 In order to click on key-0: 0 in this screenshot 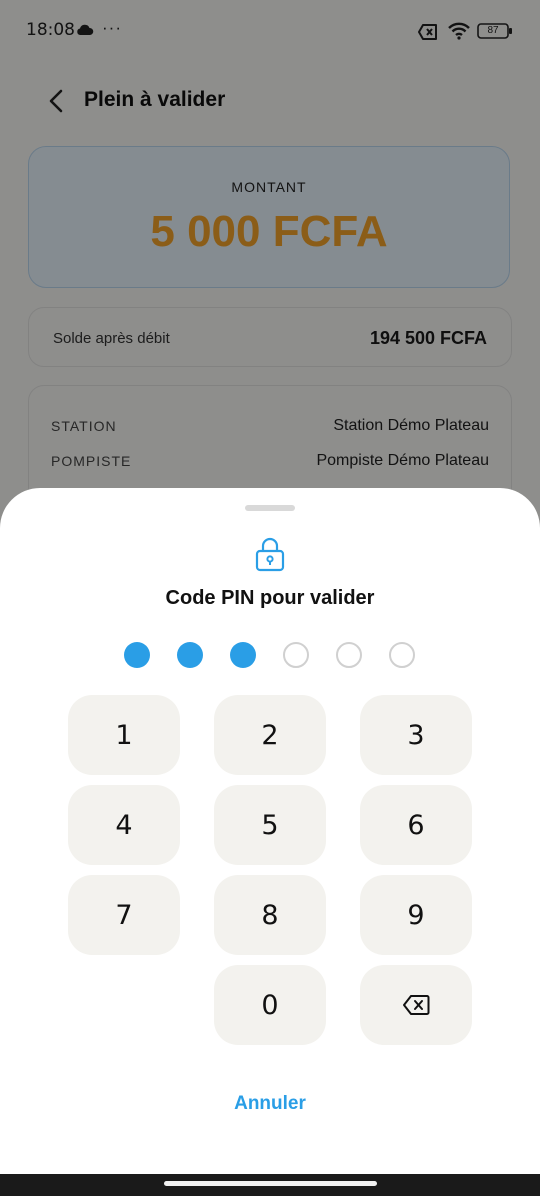, I will do `click(270, 1005)`.